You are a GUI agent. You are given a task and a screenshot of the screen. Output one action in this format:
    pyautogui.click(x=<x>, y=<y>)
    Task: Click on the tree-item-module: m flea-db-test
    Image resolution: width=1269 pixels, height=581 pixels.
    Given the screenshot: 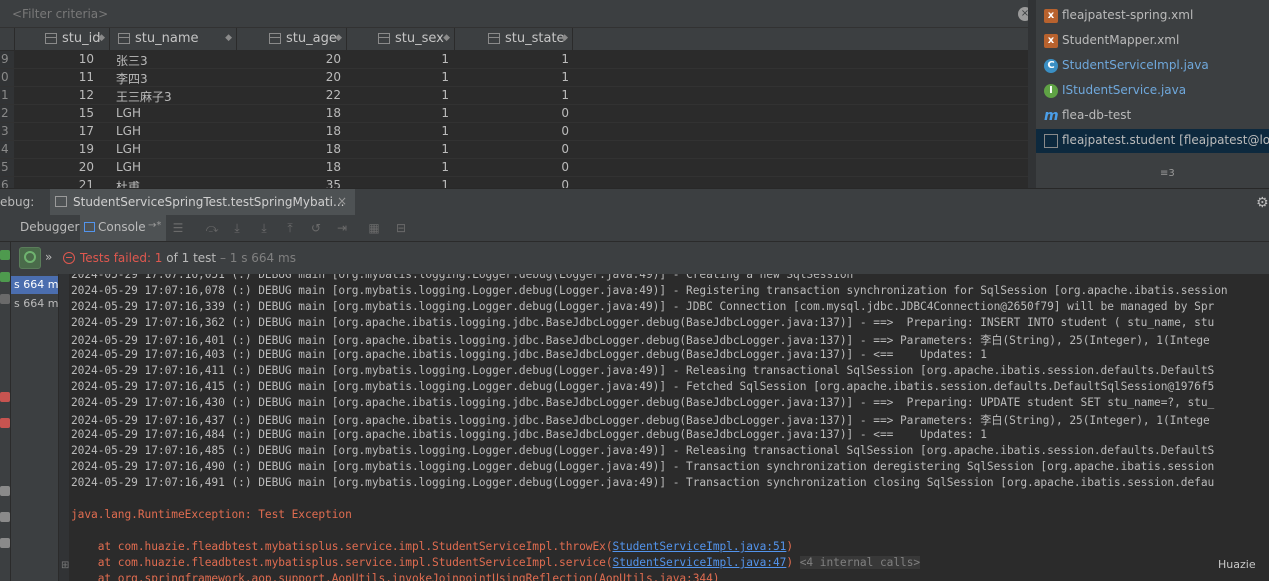 What is the action you would take?
    pyautogui.click(x=1152, y=116)
    